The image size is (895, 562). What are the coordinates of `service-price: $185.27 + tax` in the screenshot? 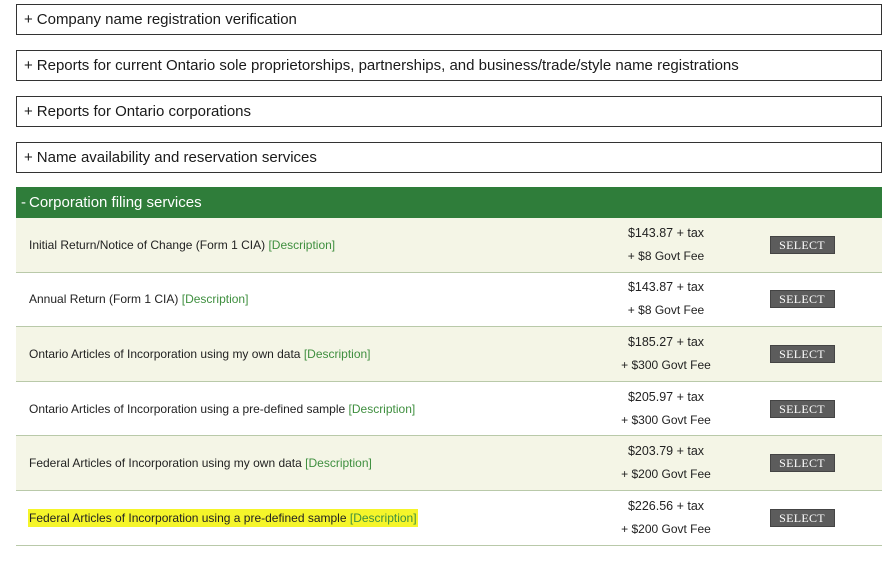 It's located at (666, 341).